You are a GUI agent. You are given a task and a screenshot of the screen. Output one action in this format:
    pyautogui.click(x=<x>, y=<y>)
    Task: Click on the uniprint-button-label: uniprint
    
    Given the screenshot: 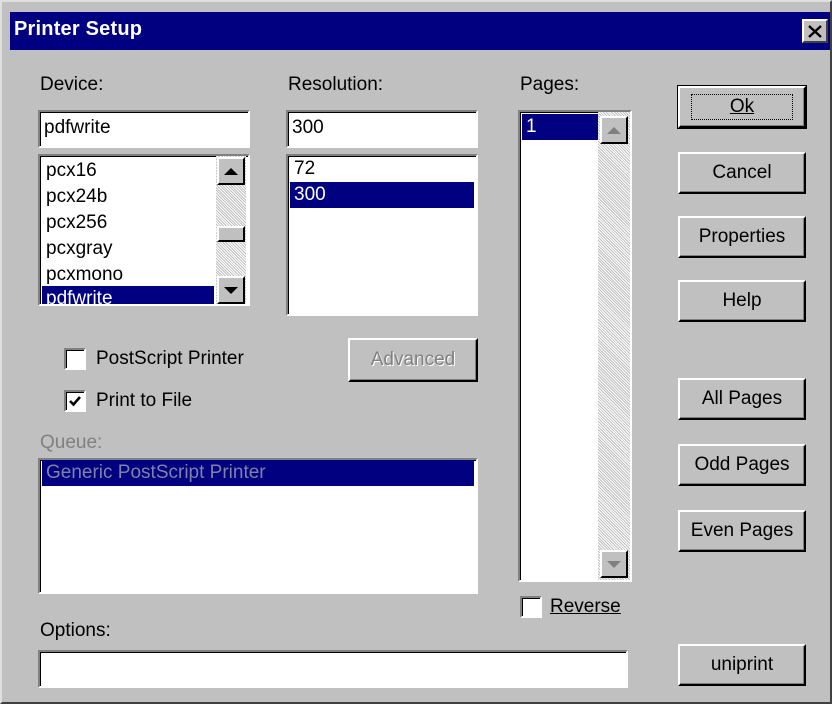 What is the action you would take?
    pyautogui.click(x=742, y=664)
    